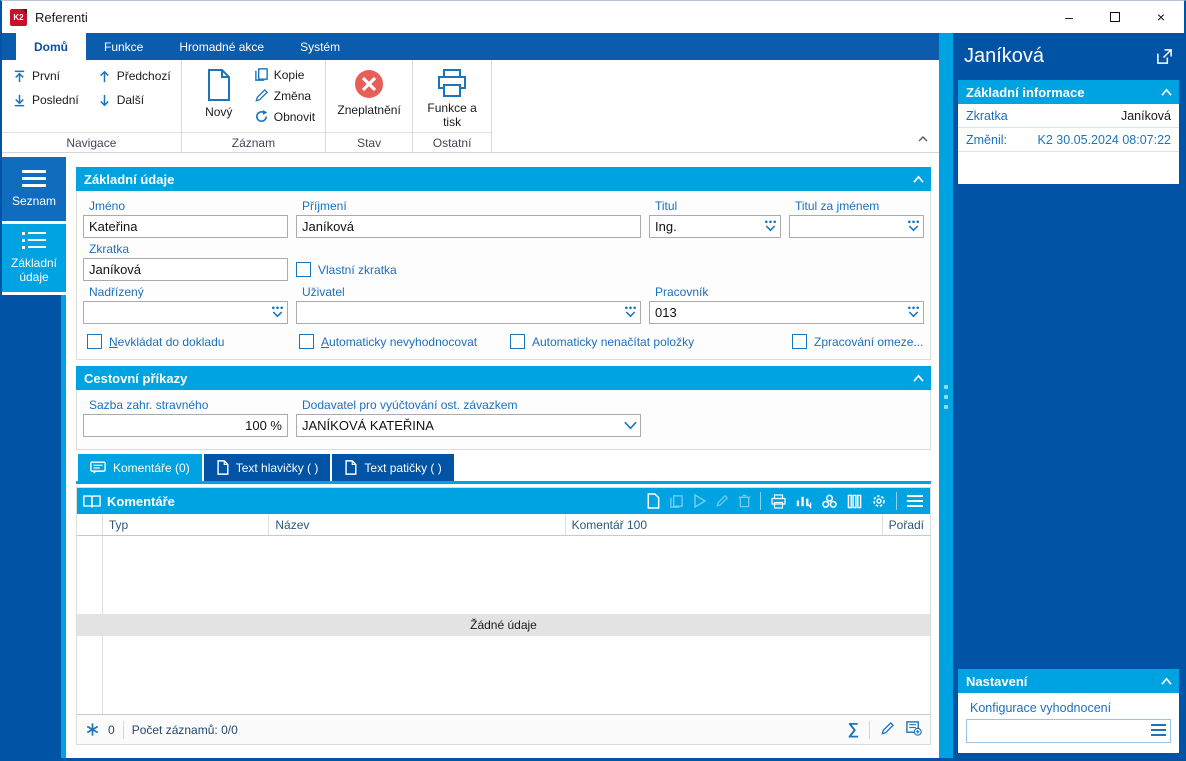 The width and height of the screenshot is (1186, 761). What do you see at coordinates (34, 240) in the screenshot?
I see `detail-list-icon` at bounding box center [34, 240].